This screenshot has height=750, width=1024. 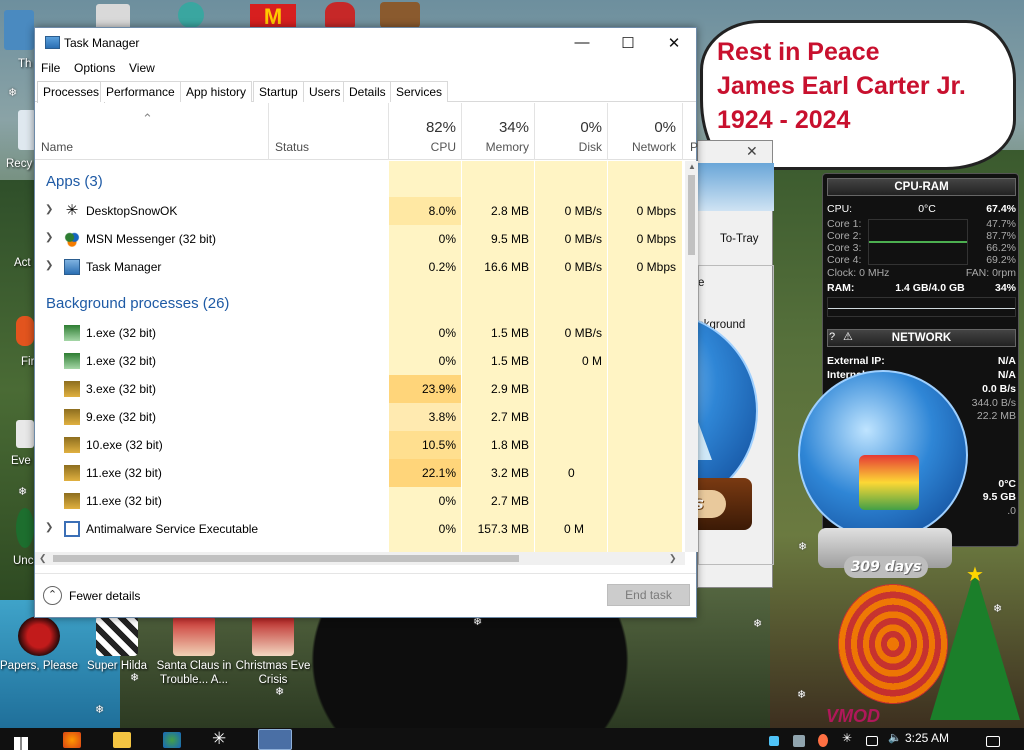 What do you see at coordinates (124, 501) in the screenshot?
I see `process-name: 11.exe (32 bit)` at bounding box center [124, 501].